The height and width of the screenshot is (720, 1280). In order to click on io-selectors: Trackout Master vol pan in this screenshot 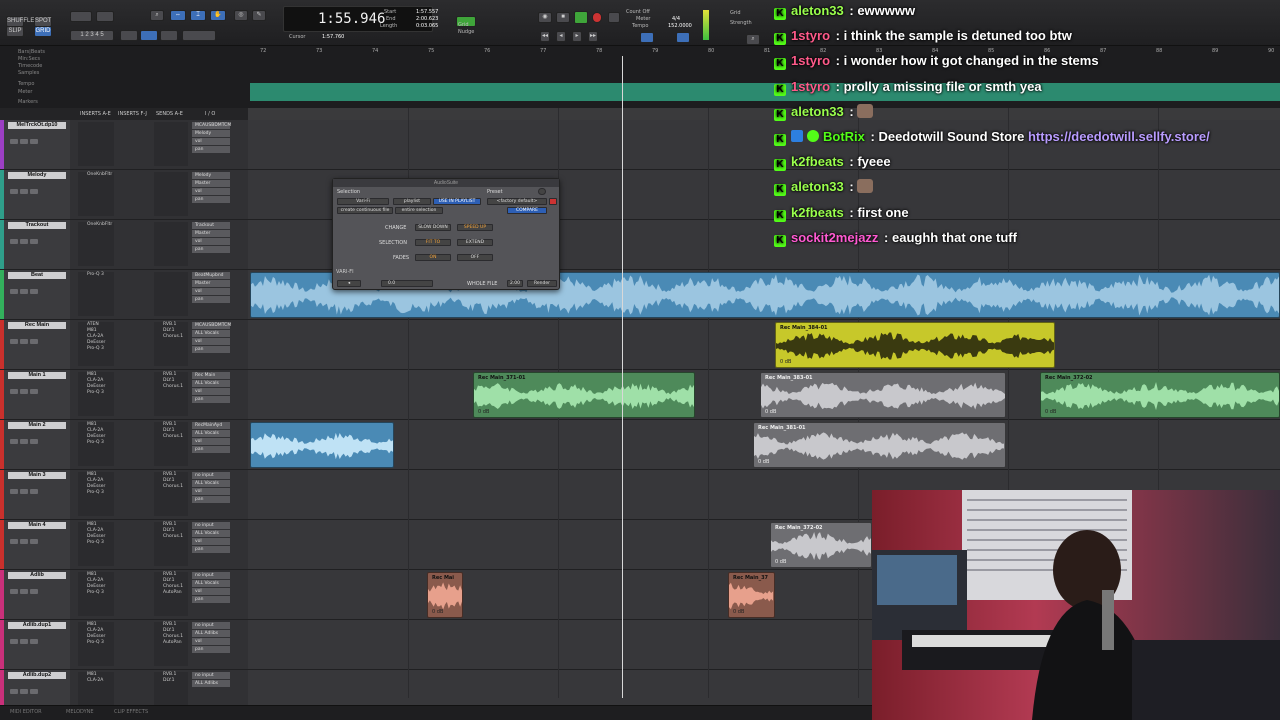, I will do `click(211, 244)`.